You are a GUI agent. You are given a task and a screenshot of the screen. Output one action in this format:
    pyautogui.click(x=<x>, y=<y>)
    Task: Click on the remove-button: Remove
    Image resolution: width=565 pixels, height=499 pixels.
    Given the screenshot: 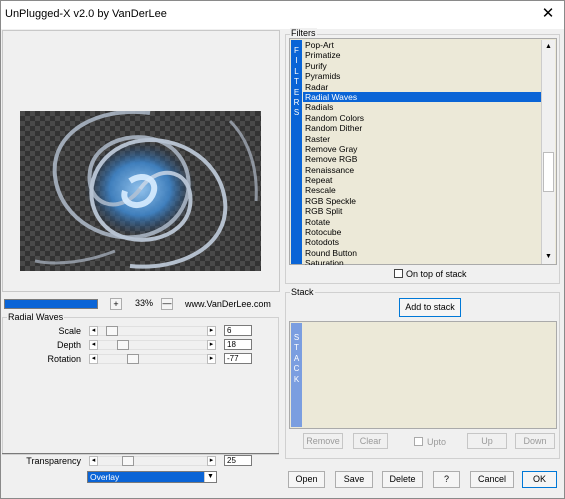 What is the action you would take?
    pyautogui.click(x=323, y=441)
    